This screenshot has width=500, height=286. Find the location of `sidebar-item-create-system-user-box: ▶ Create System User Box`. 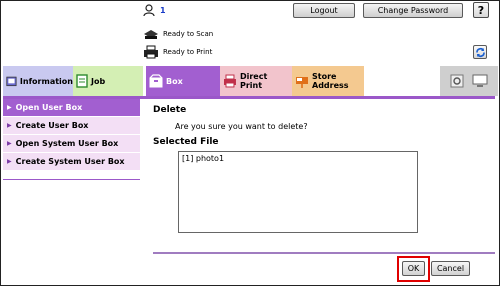

sidebar-item-create-system-user-box: ▶ Create System User Box is located at coordinates (71, 162).